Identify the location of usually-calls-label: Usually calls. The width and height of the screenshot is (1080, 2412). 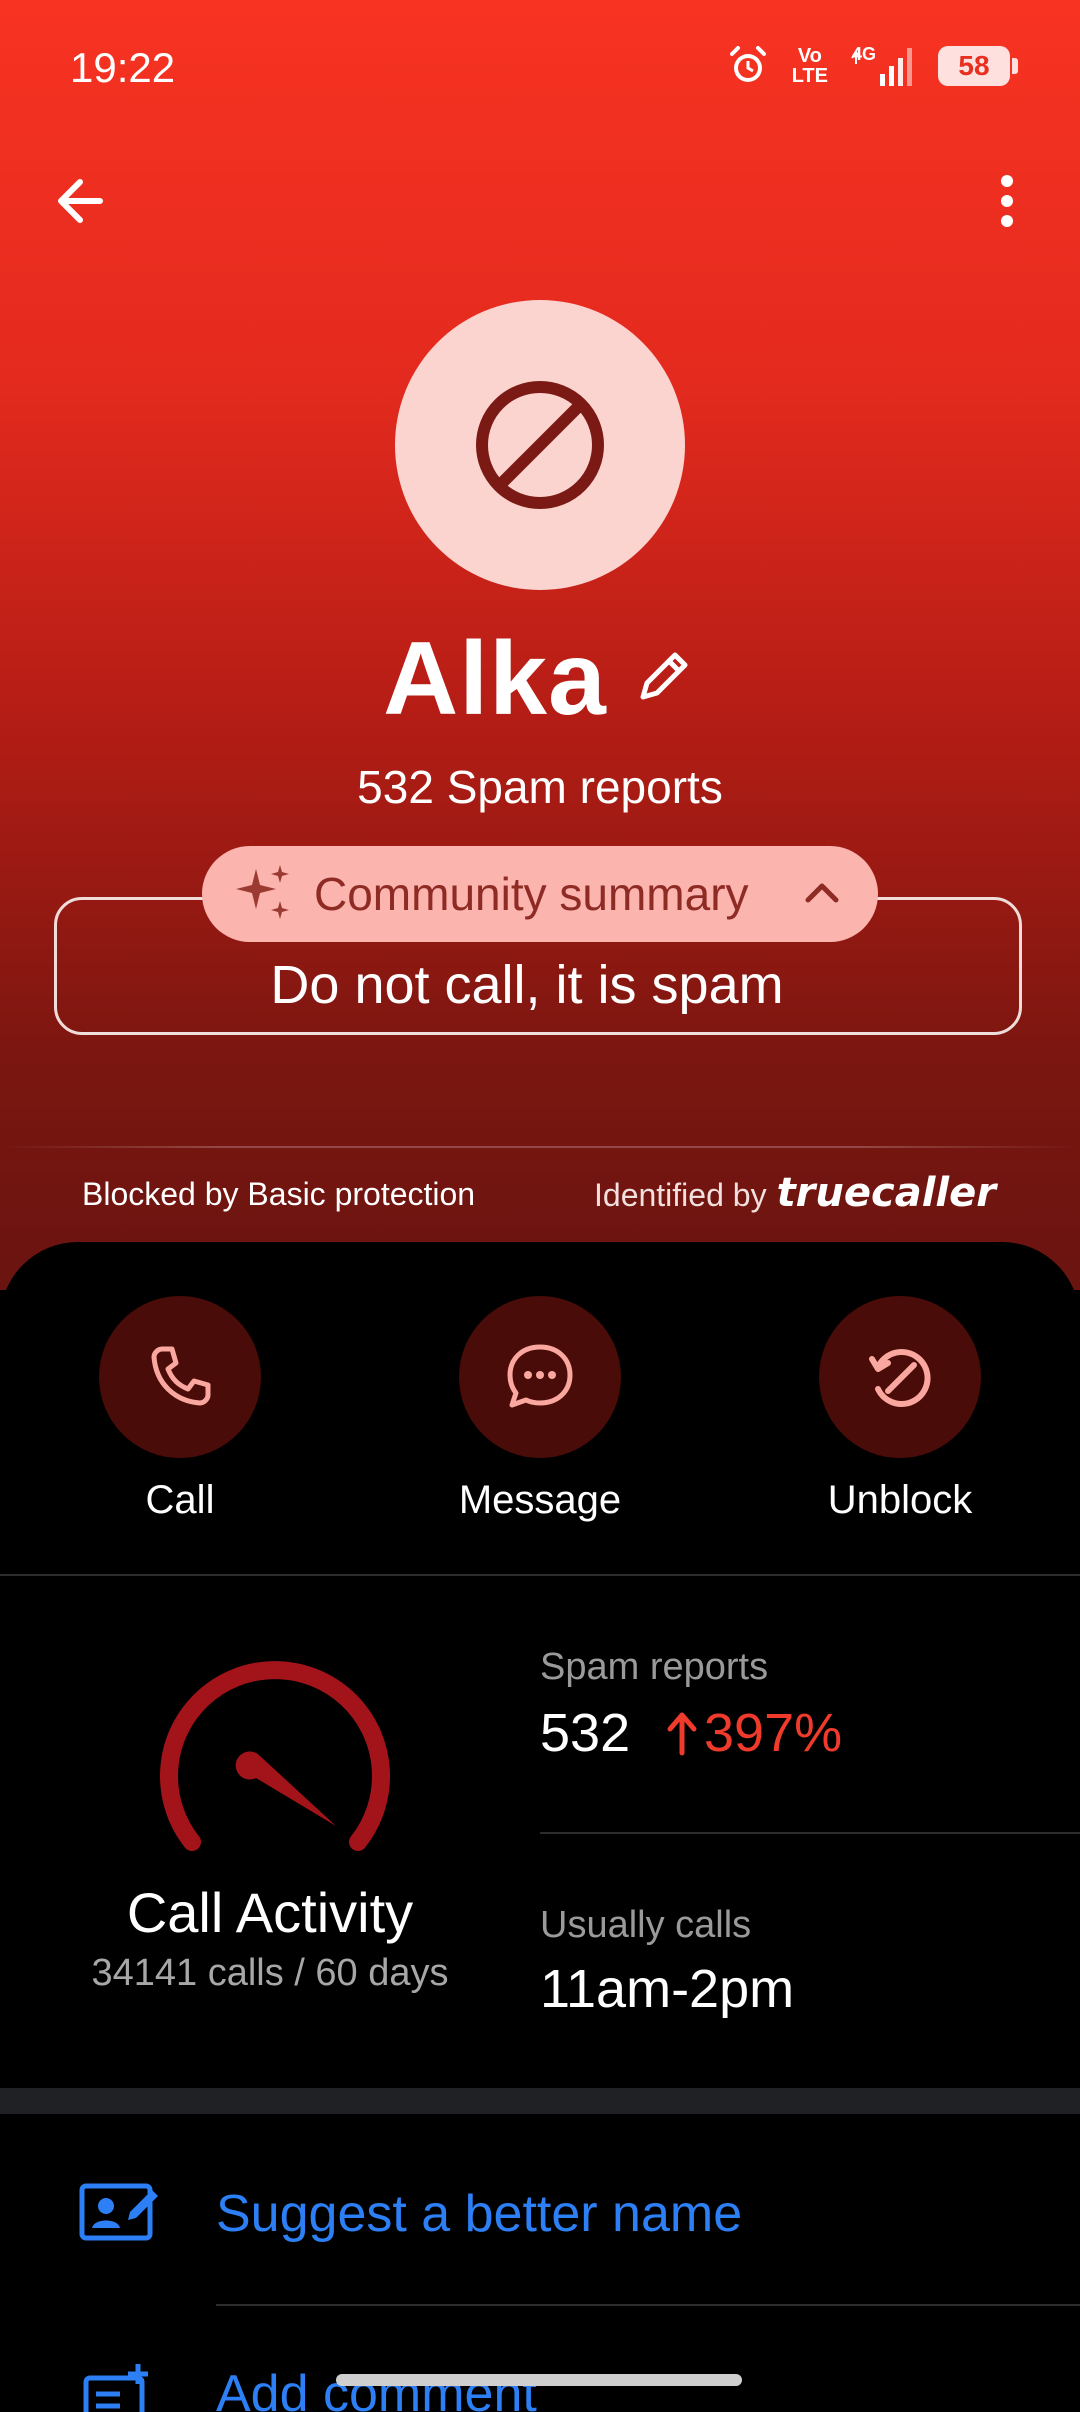
(646, 1925).